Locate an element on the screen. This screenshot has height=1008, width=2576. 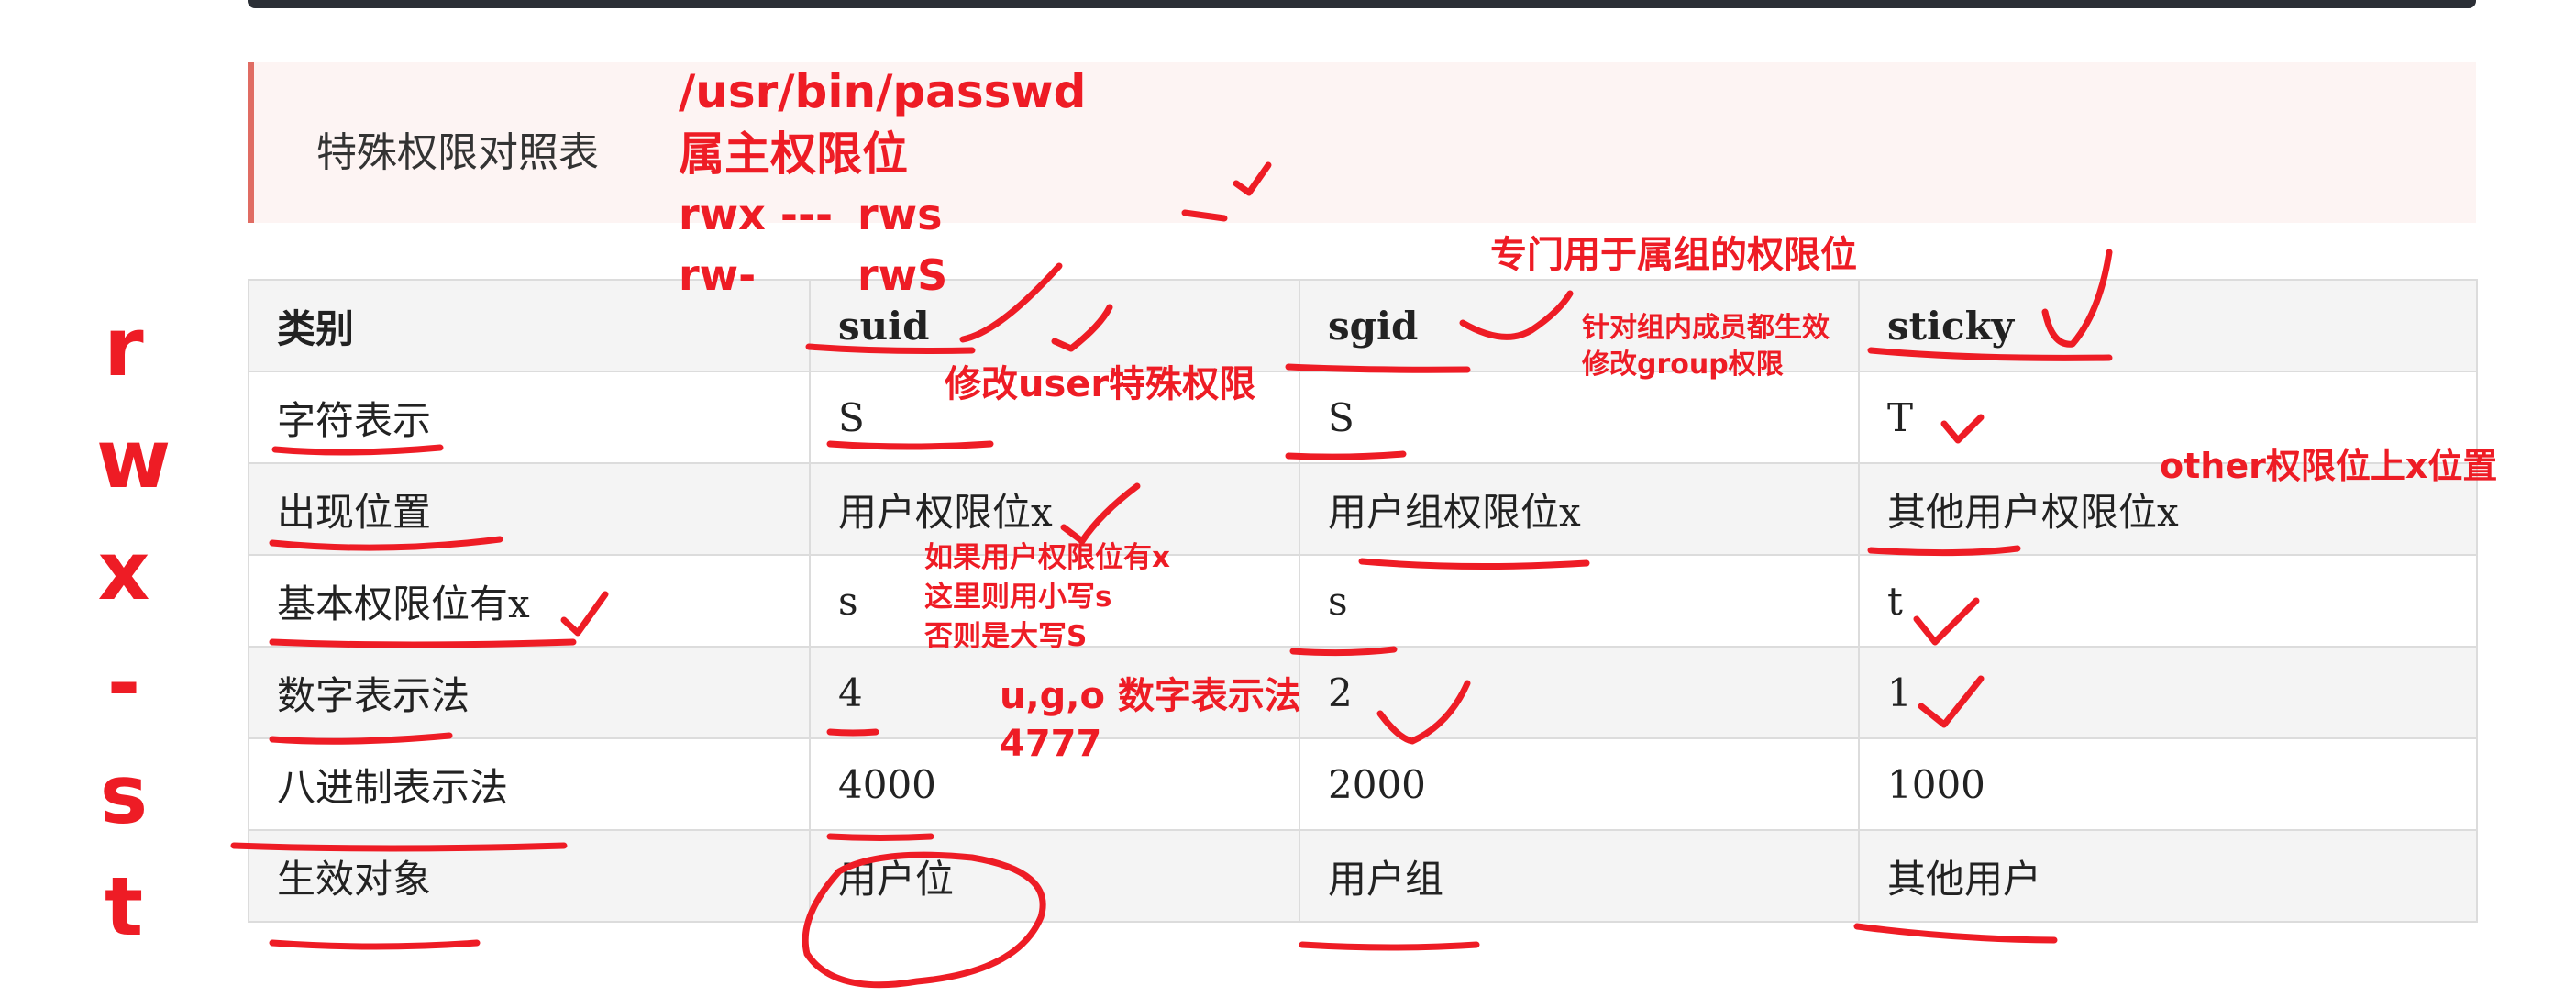
side-letter: r is located at coordinates (124, 347).